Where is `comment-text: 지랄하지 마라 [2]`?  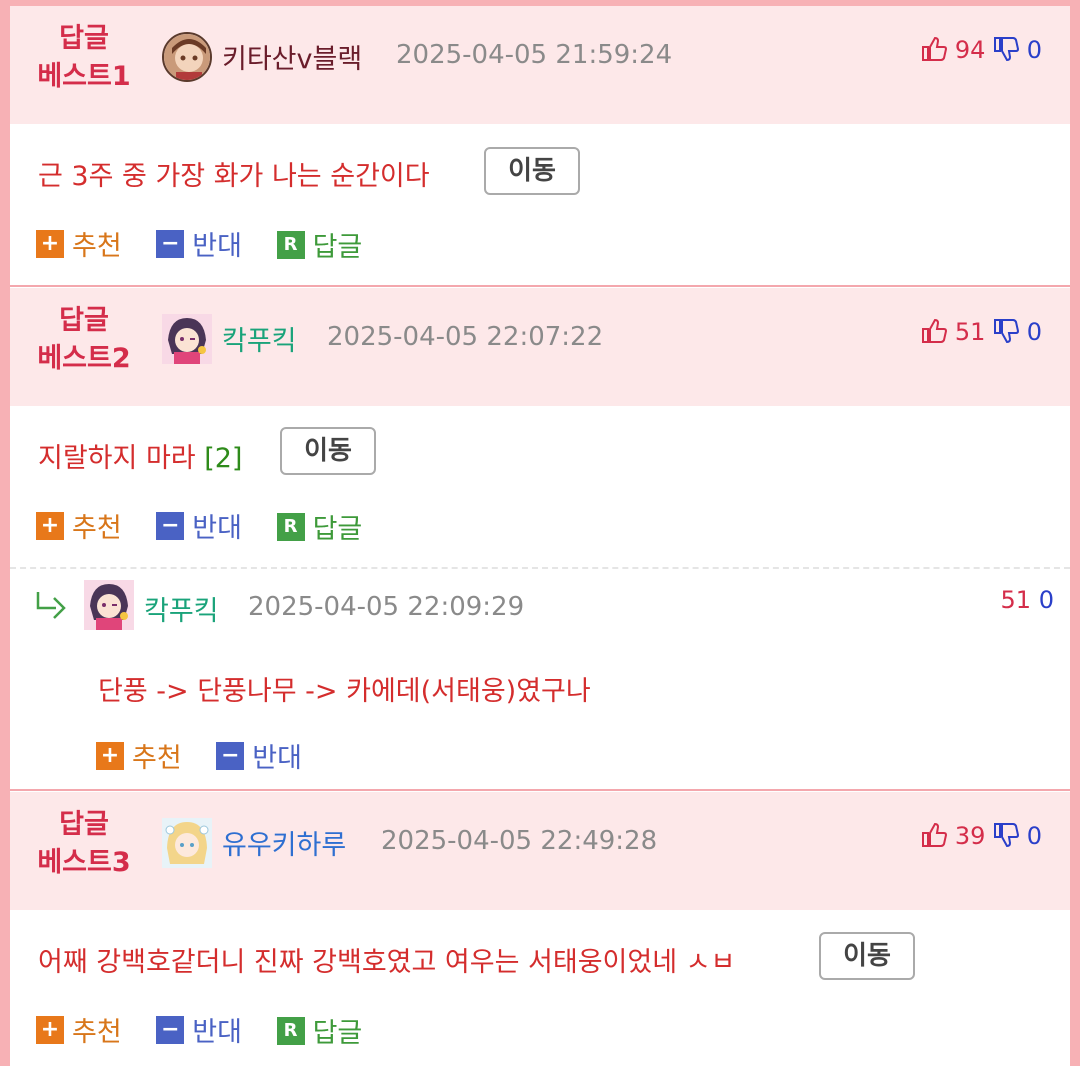 comment-text: 지랄하지 마라 [2] is located at coordinates (140, 455).